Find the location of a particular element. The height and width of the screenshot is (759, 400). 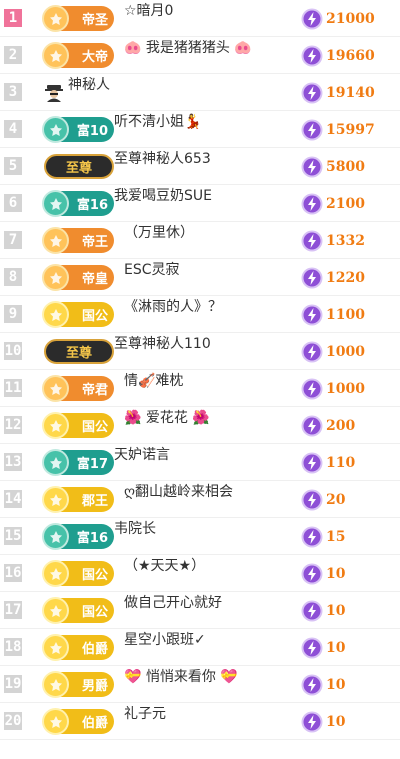

leaderboard-row: 8 帝皇 ESC灵寂 1220 is located at coordinates (200, 277).